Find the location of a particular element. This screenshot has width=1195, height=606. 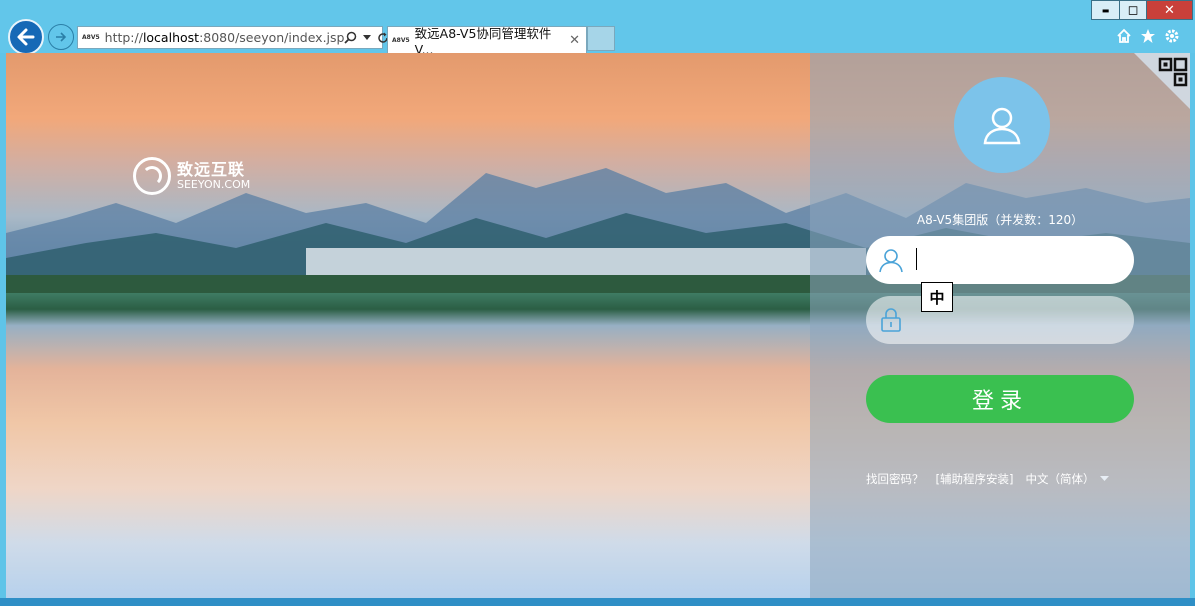

window-minimize-button: ▬ is located at coordinates (1105, 10).